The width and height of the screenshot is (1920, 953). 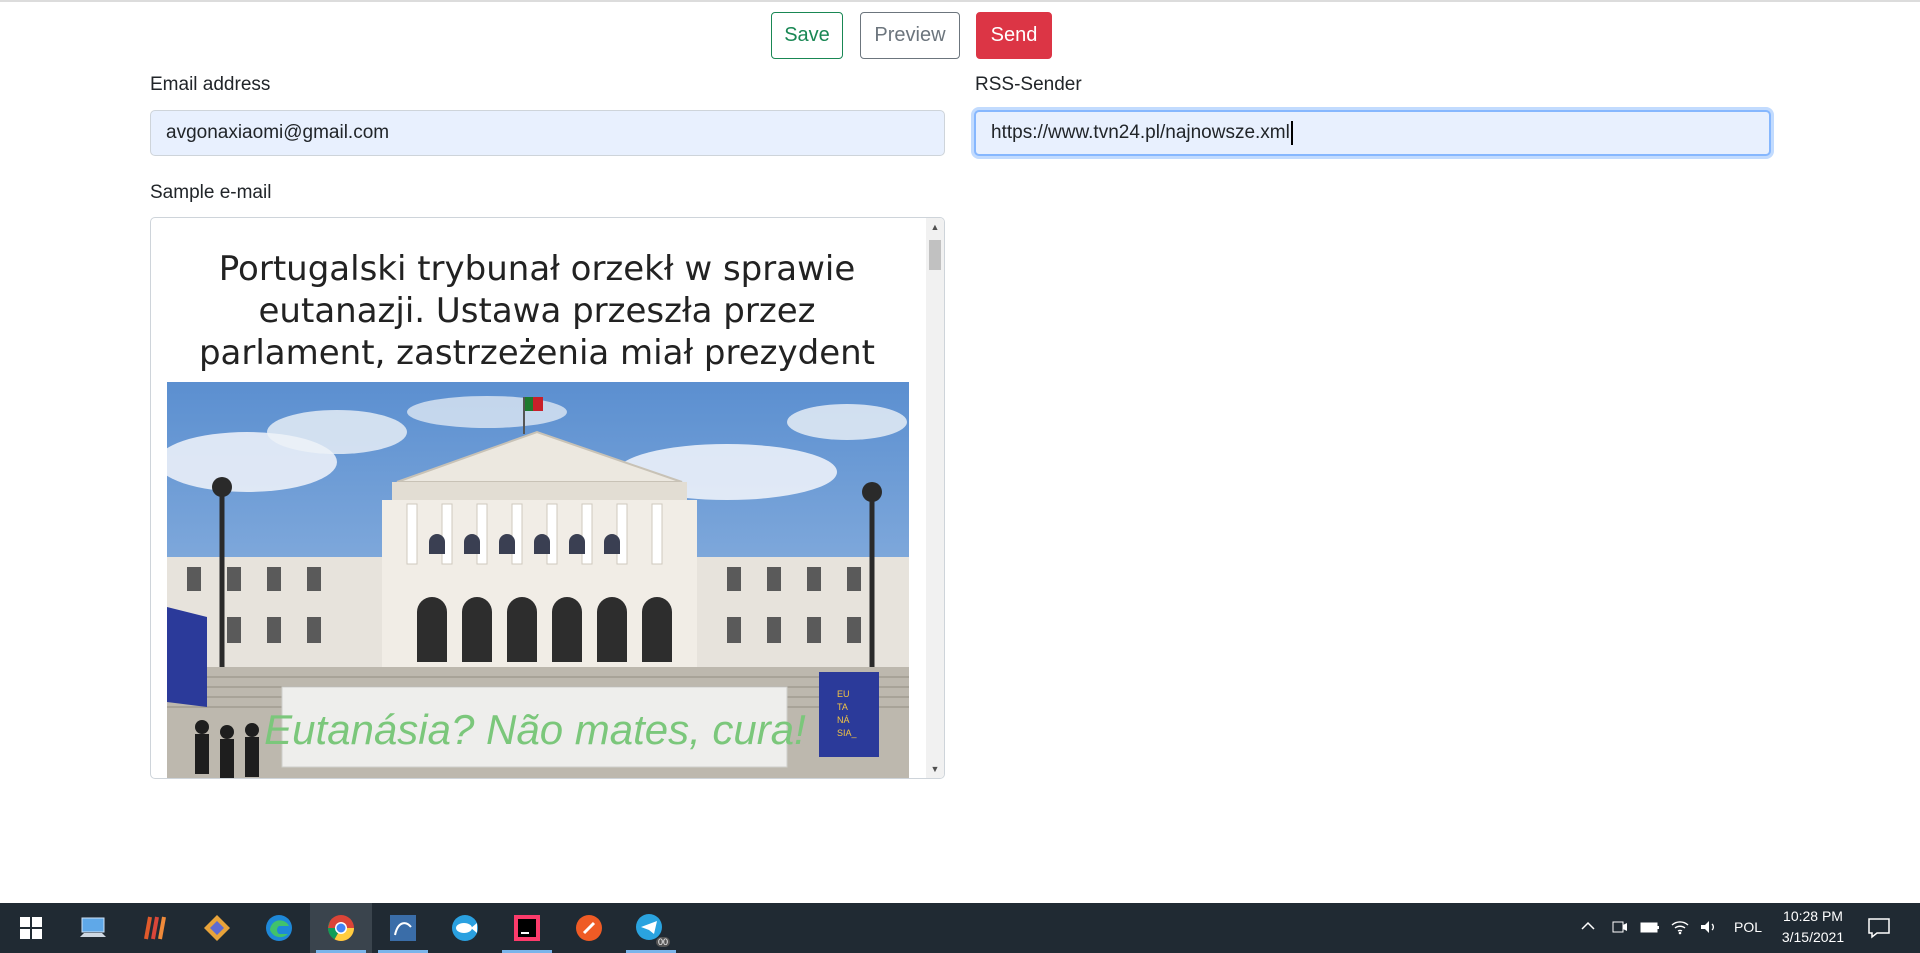 What do you see at coordinates (662, 942) in the screenshot?
I see `telegram-unread-badge: 00` at bounding box center [662, 942].